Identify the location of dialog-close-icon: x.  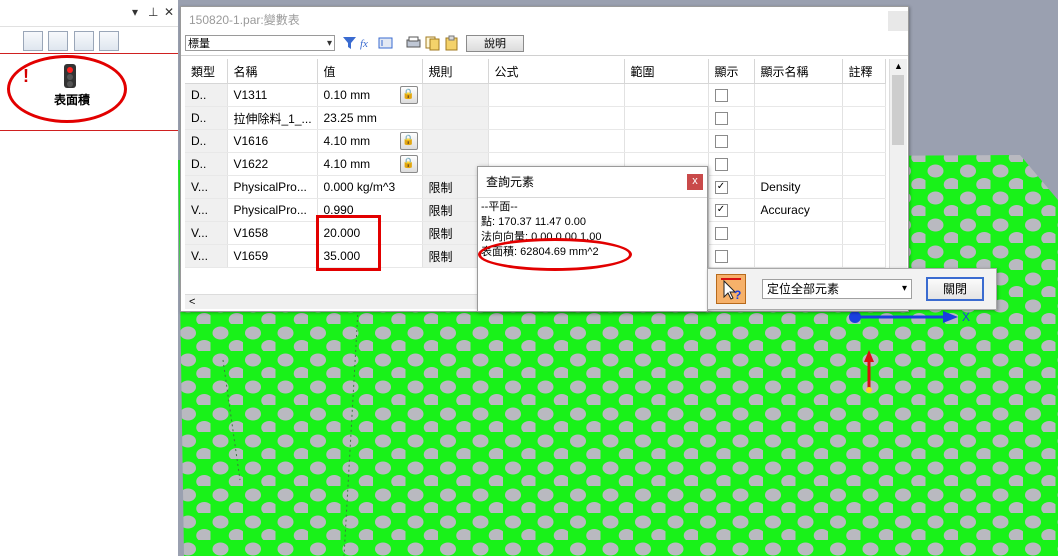
(695, 182).